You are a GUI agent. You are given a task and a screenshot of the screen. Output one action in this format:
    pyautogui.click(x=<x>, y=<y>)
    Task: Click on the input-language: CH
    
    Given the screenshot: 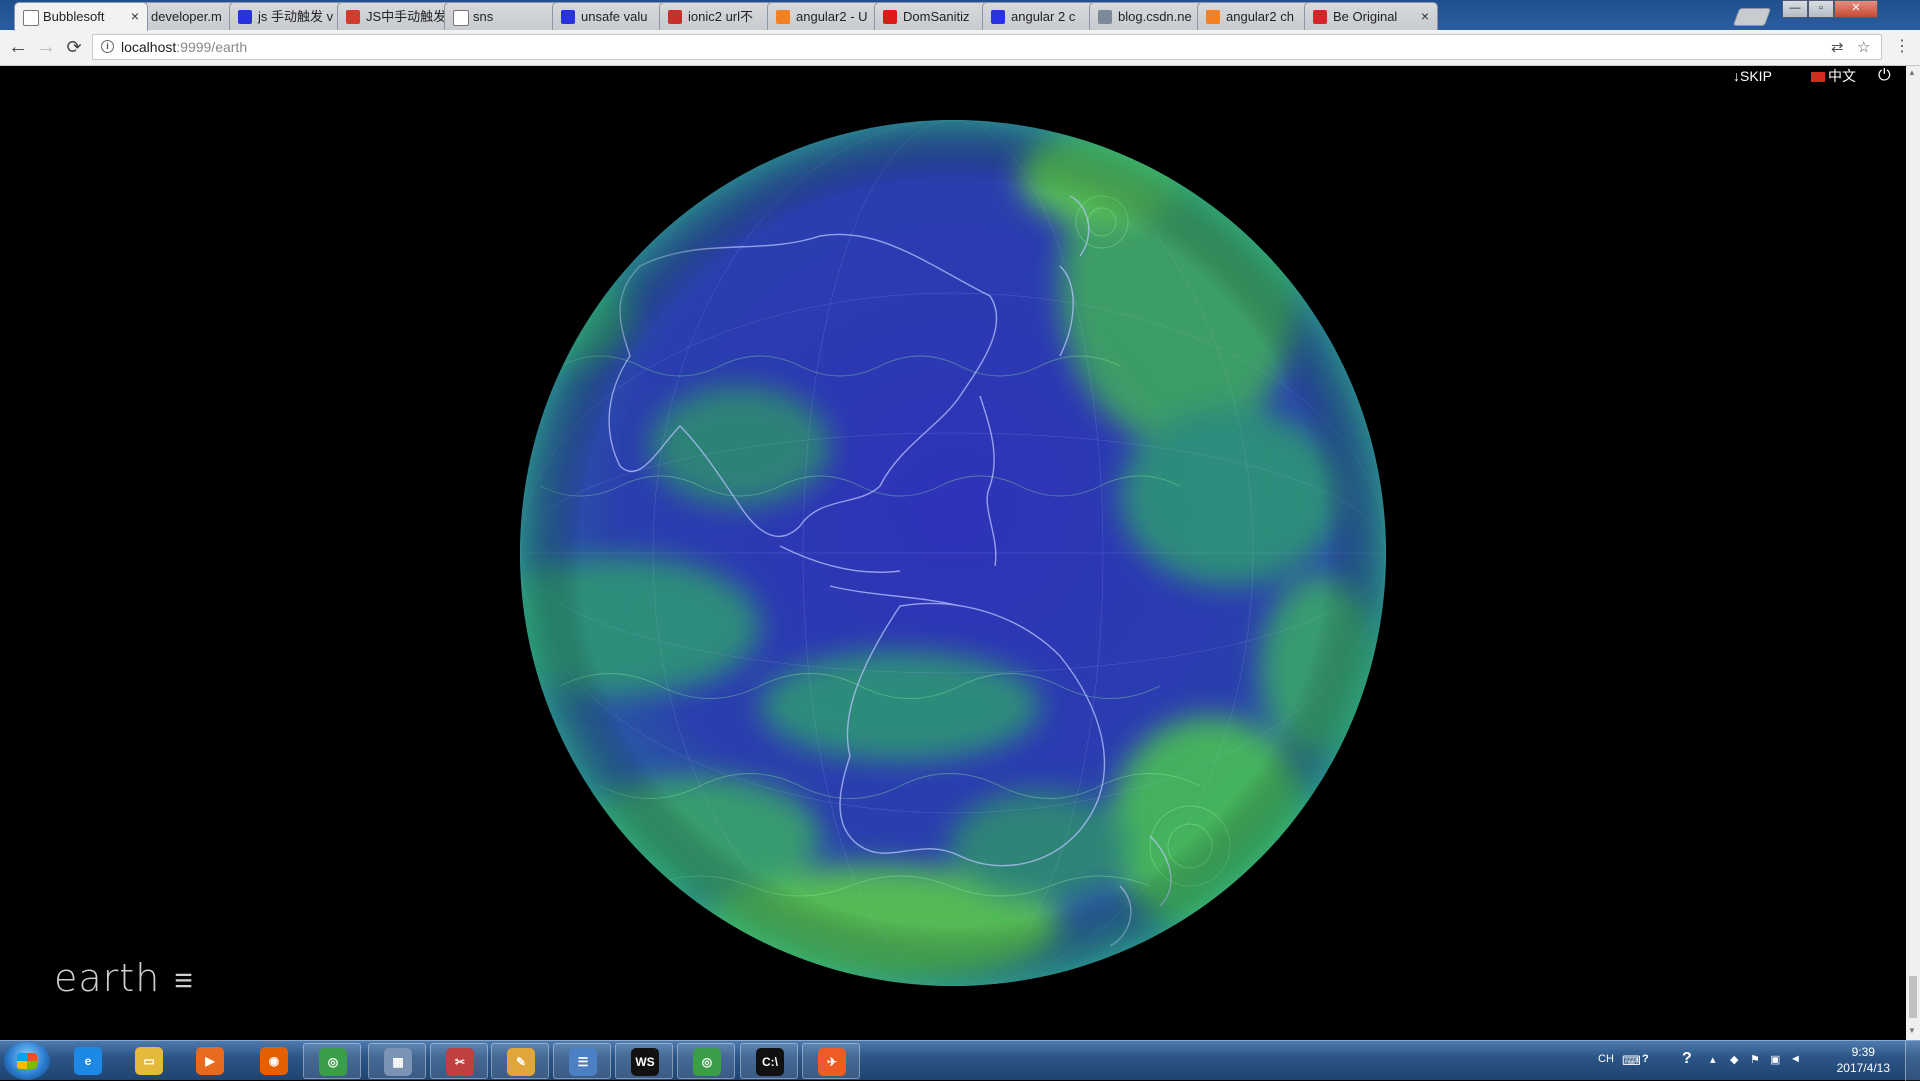 What is the action you would take?
    pyautogui.click(x=1606, y=1059)
    